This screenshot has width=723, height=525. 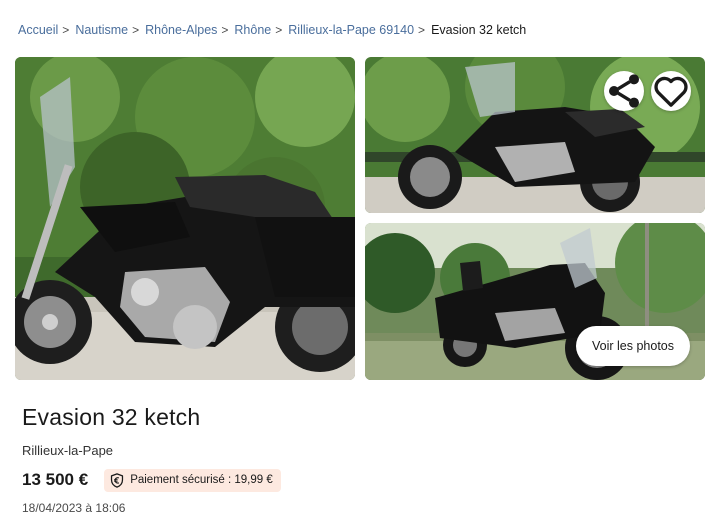 I want to click on breadcrumb-link-city: Rillieux-la-Pape 69140, so click(x=351, y=30).